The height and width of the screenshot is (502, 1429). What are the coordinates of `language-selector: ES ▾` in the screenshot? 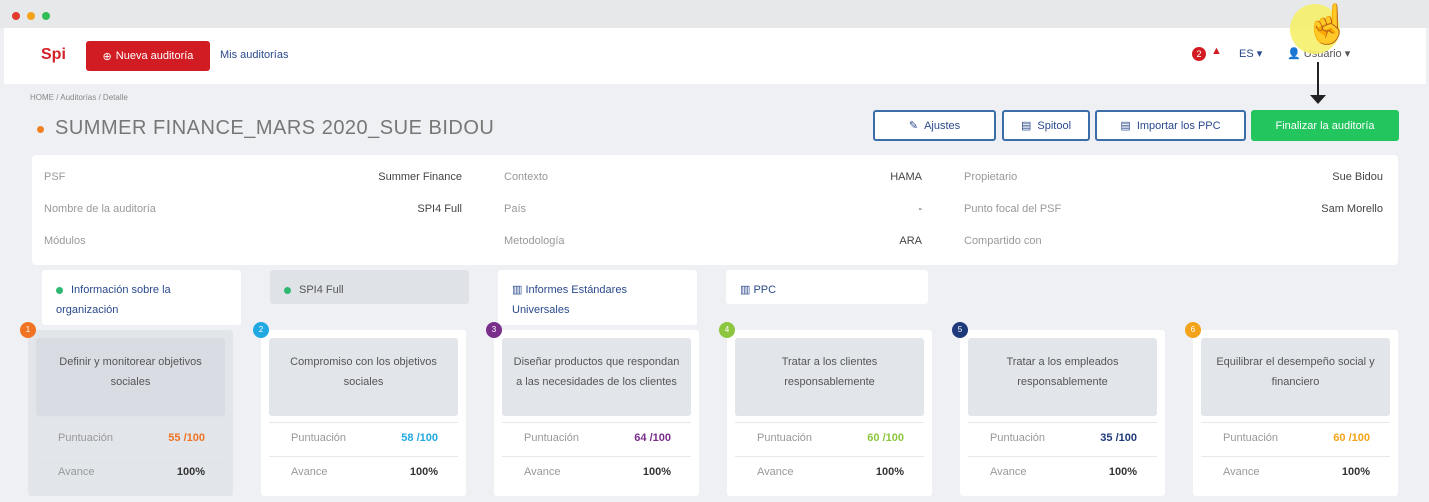 It's located at (1250, 53).